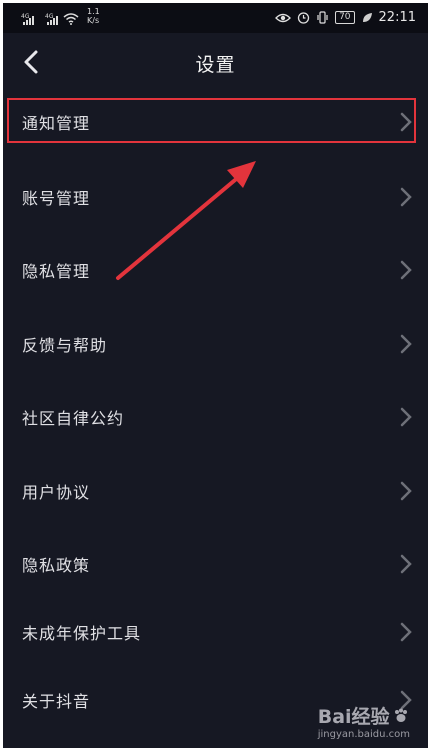 The height and width of the screenshot is (751, 431). I want to click on clock: 22:11, so click(397, 17).